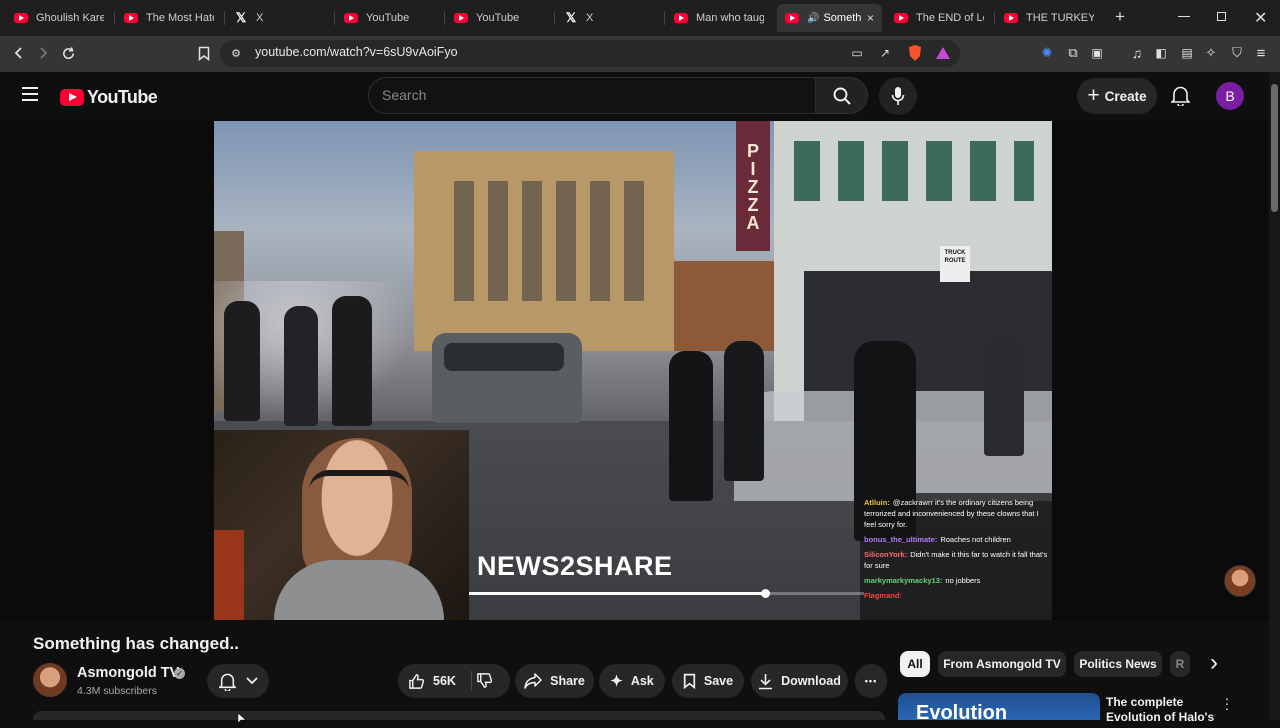 This screenshot has height=728, width=1280. Describe the element at coordinates (117, 691) in the screenshot. I see `subscriber-count: 4.3M subscribers` at that location.